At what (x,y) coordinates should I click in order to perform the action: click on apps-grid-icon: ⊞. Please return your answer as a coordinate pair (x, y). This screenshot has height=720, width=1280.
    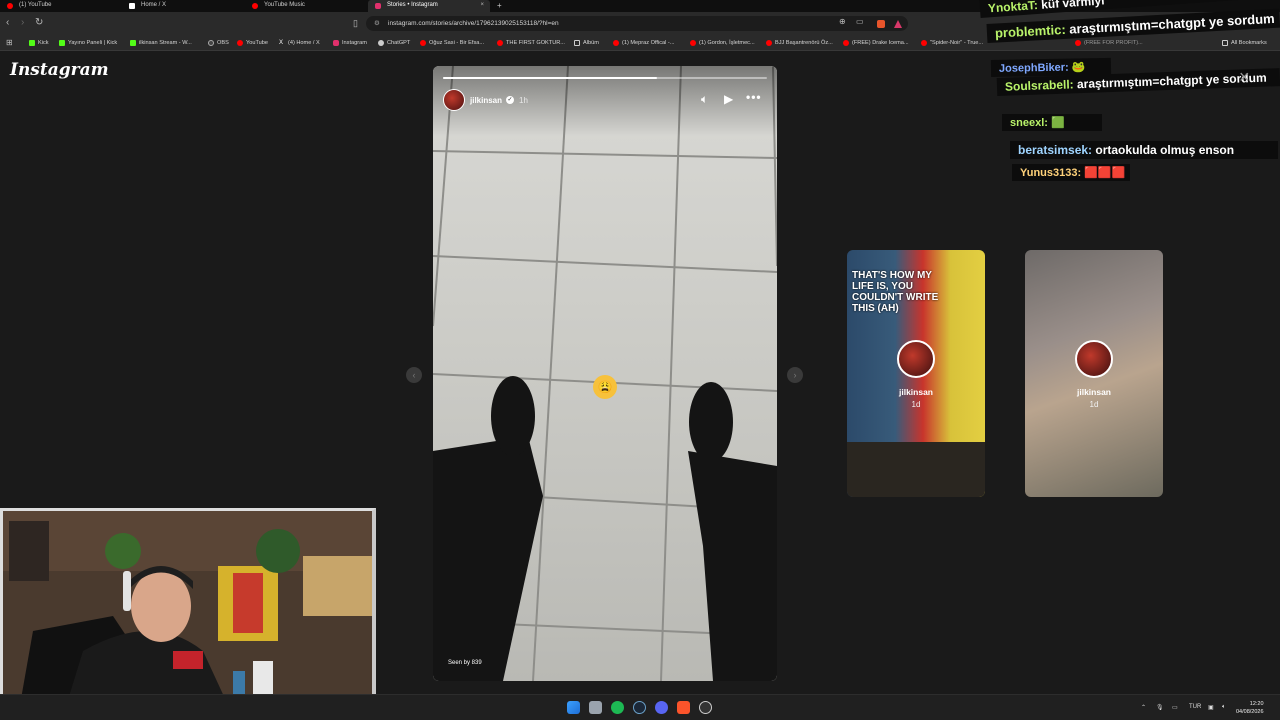
    Looking at the image, I should click on (9, 43).